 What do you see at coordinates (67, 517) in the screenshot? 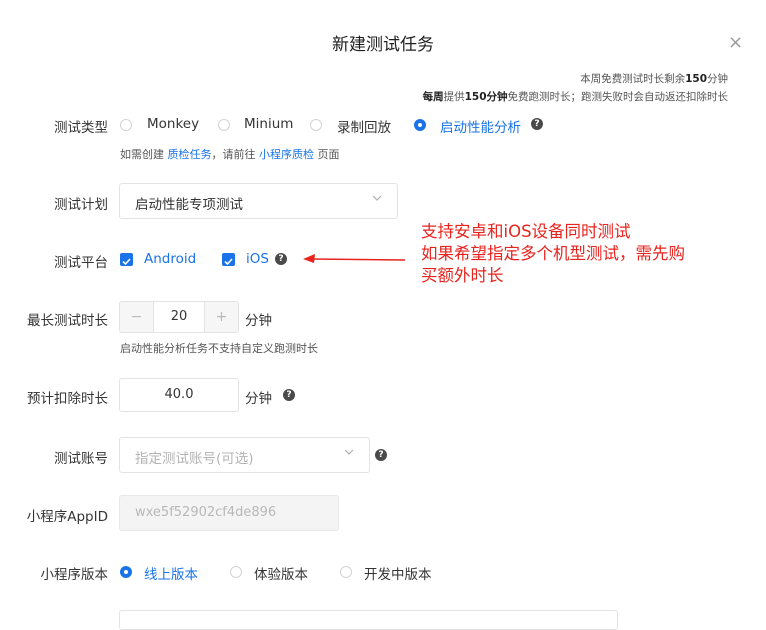
I see `appid-label: 小程序AppID` at bounding box center [67, 517].